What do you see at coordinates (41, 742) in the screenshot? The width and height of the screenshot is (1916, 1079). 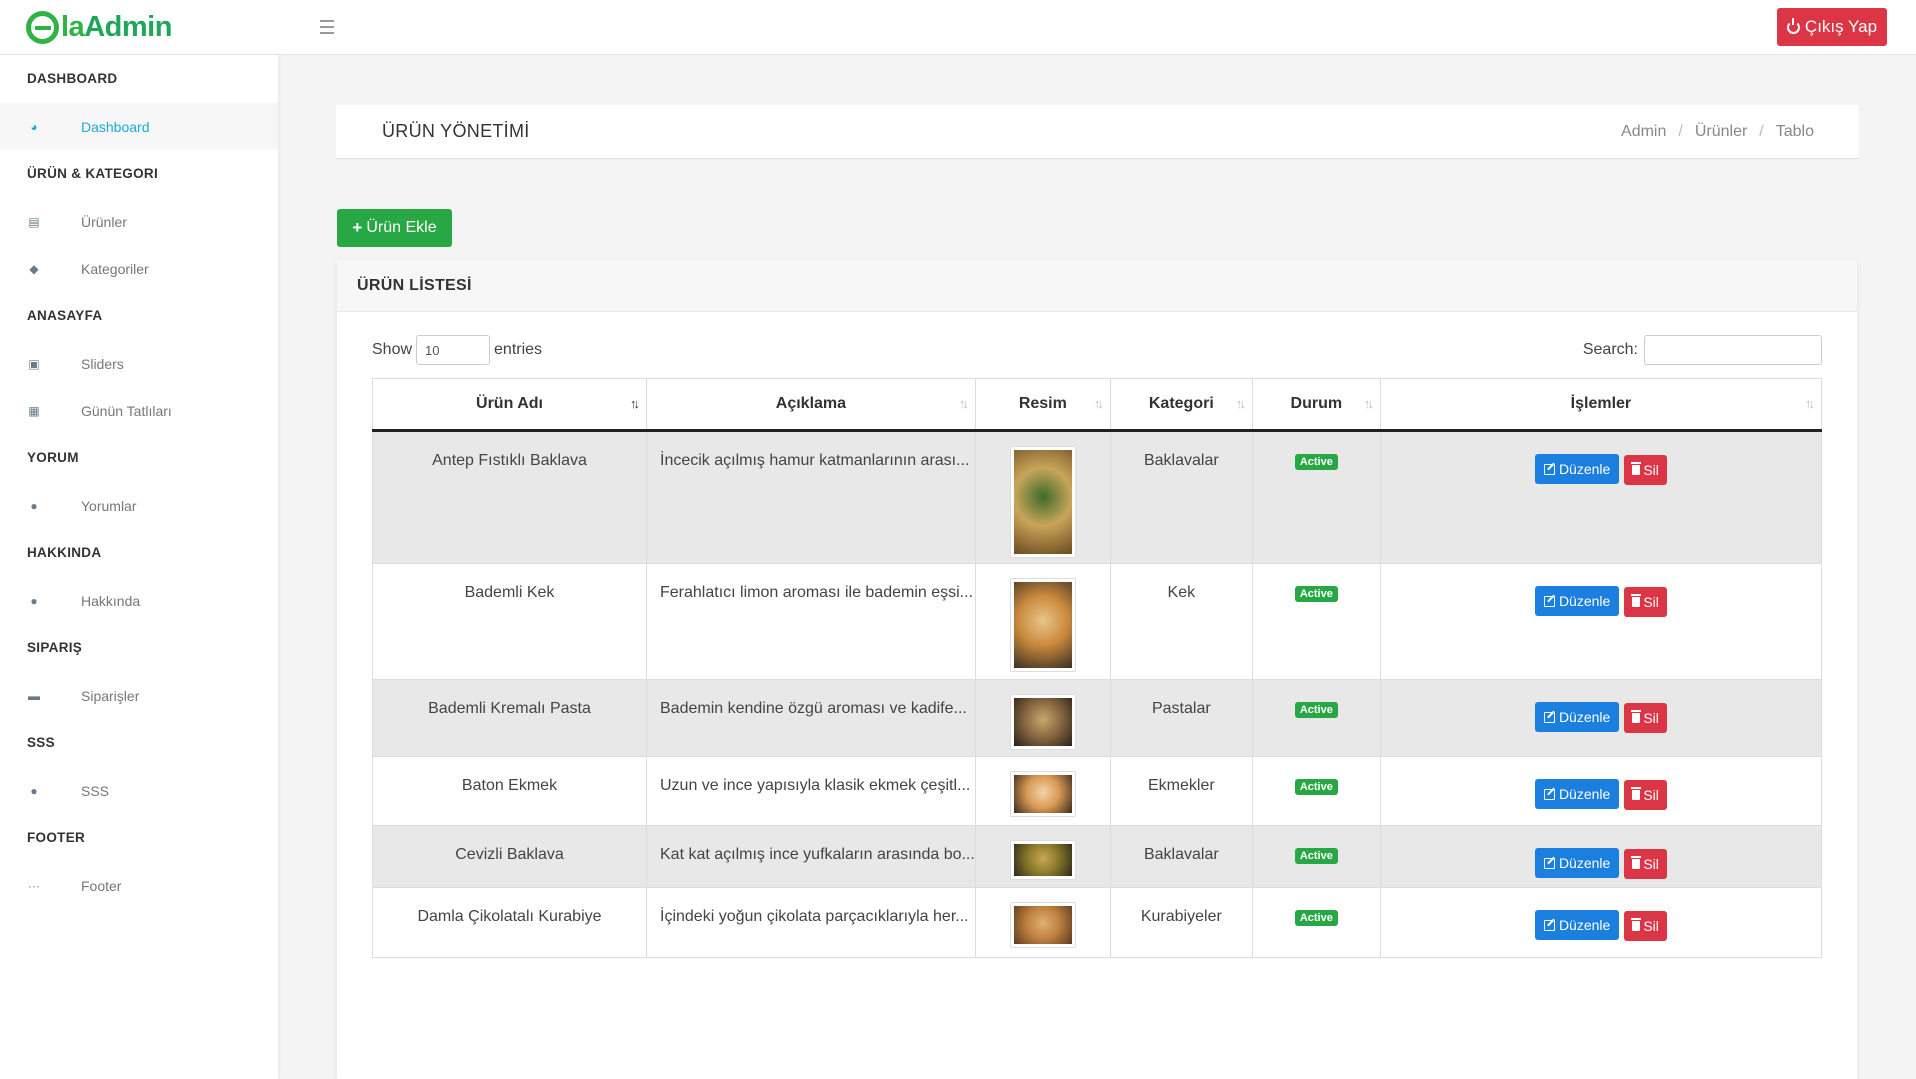 I see `sidebar-section-title: SSS` at bounding box center [41, 742].